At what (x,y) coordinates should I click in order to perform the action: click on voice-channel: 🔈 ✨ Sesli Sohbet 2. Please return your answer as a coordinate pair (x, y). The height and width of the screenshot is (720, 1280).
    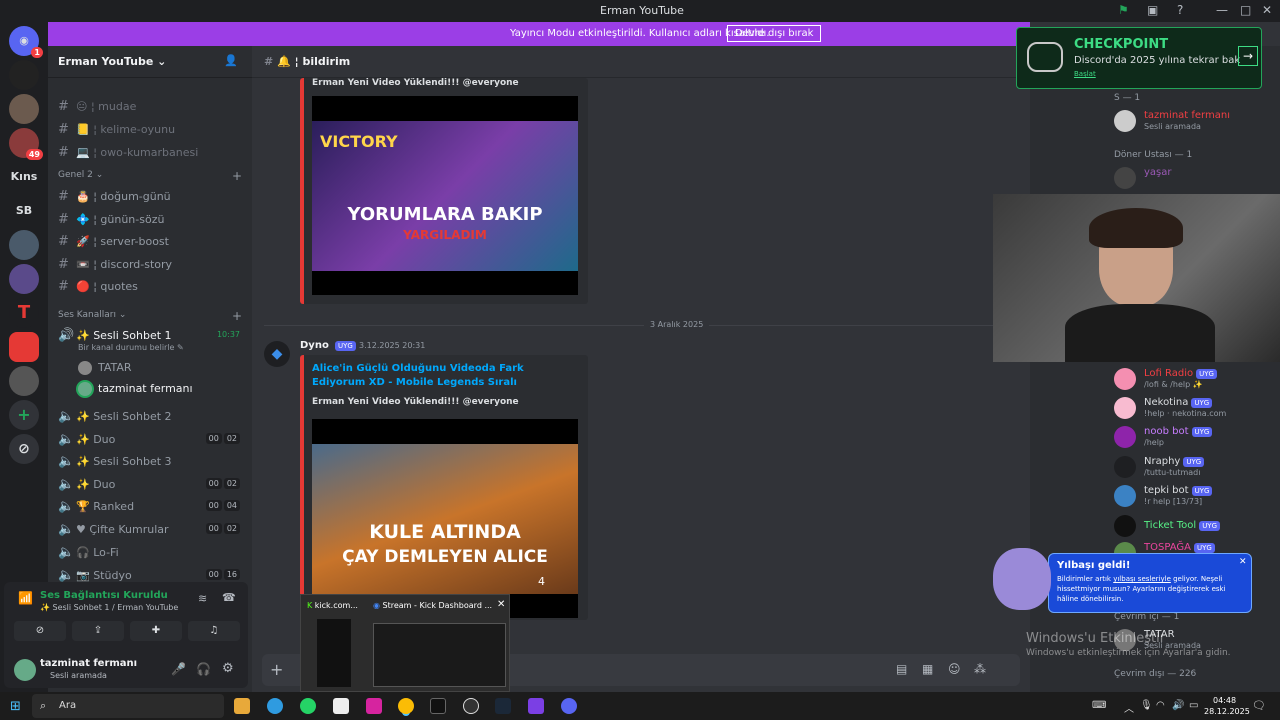
    Looking at the image, I should click on (115, 416).